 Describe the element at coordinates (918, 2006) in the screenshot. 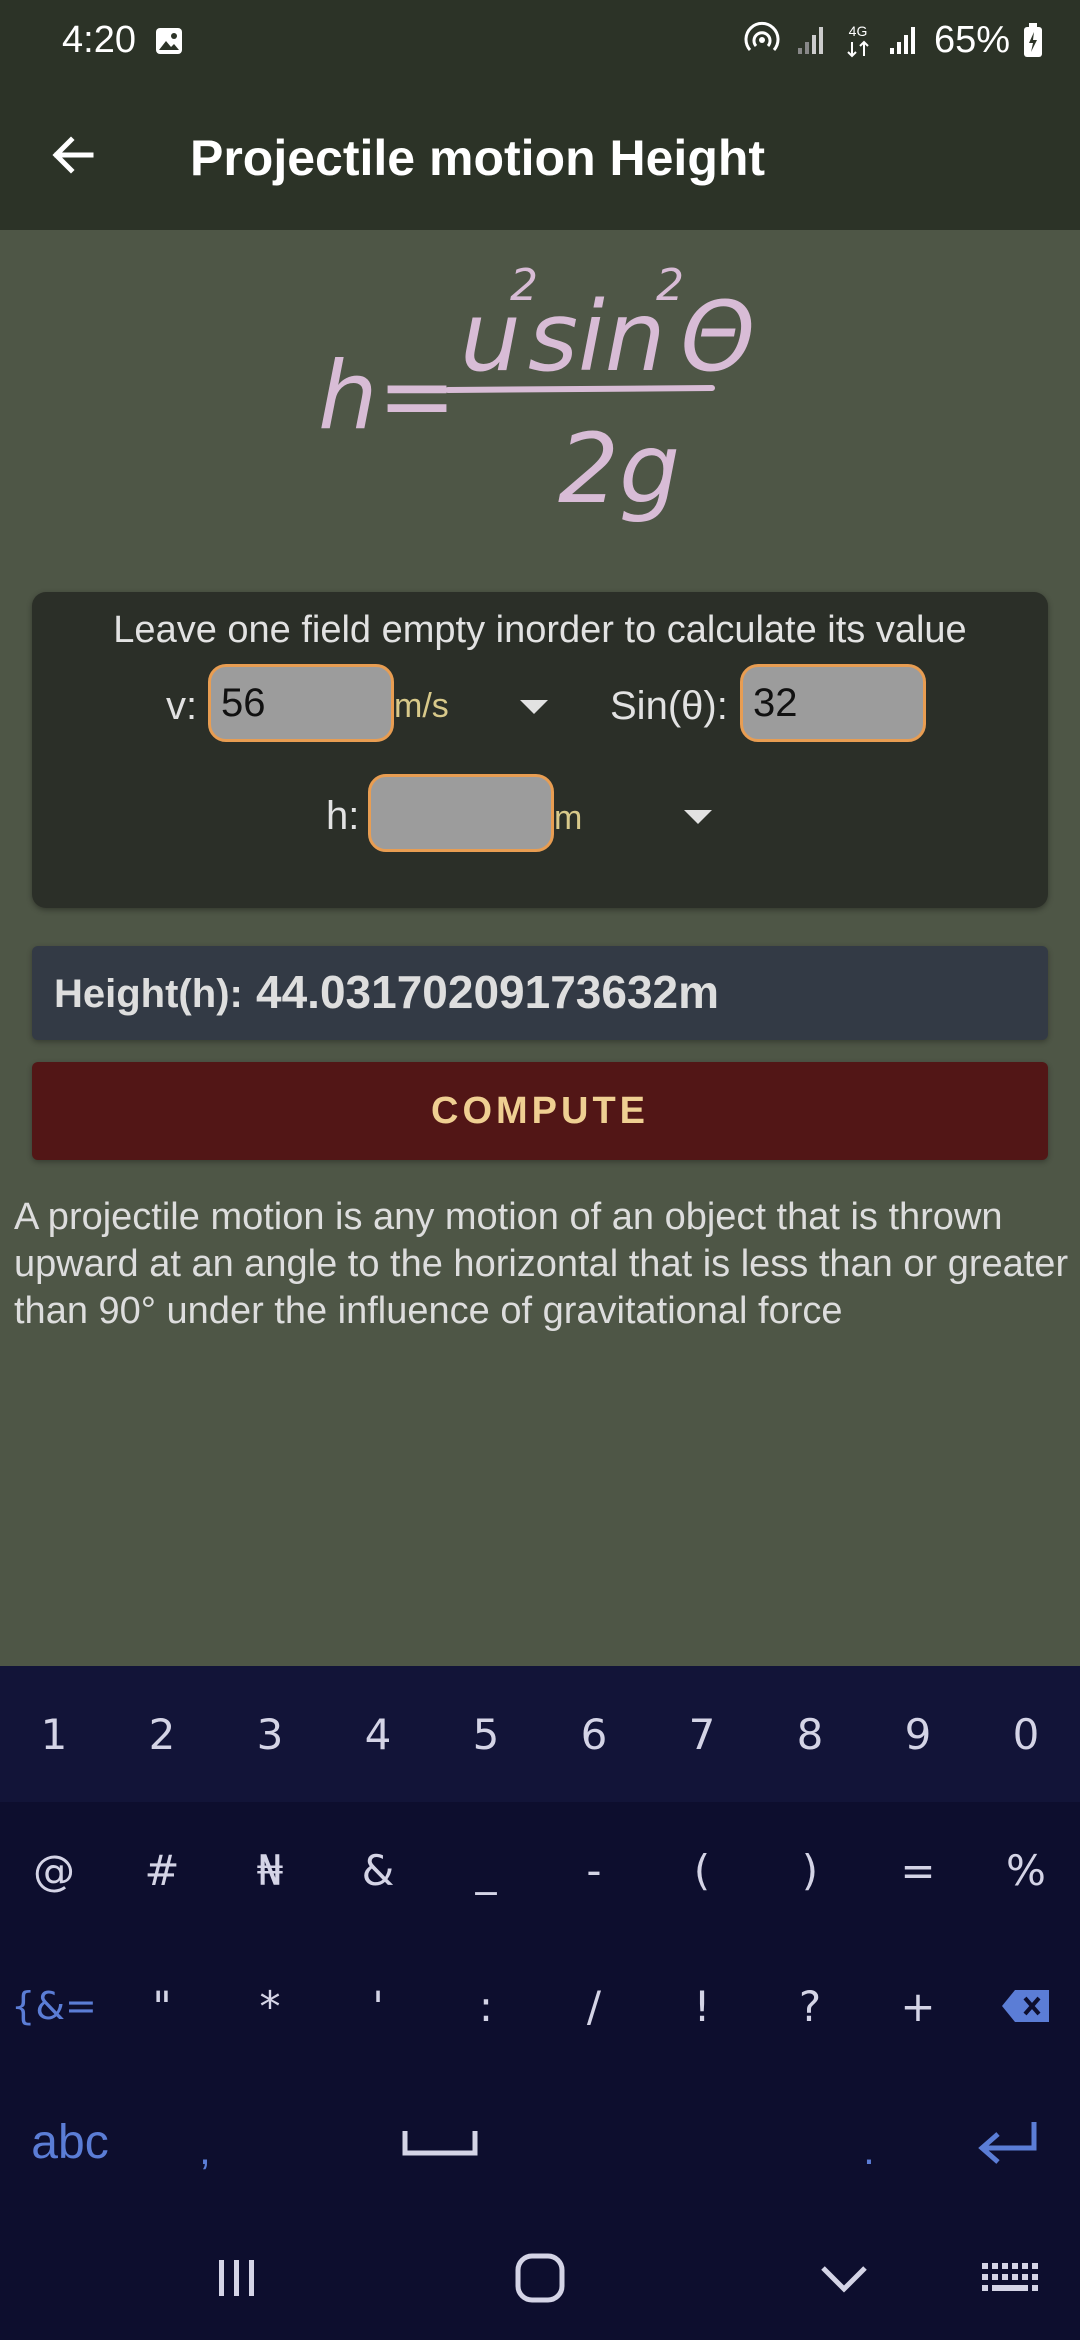

I see `key-plus: +` at that location.